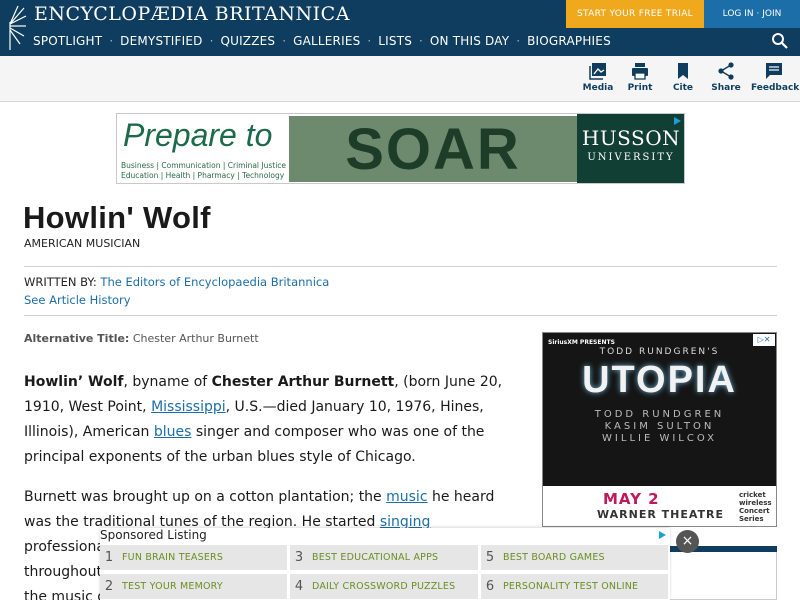 This screenshot has width=800, height=600. Describe the element at coordinates (153, 535) in the screenshot. I see `sponsored-listing-title: Sponsored Listing` at that location.